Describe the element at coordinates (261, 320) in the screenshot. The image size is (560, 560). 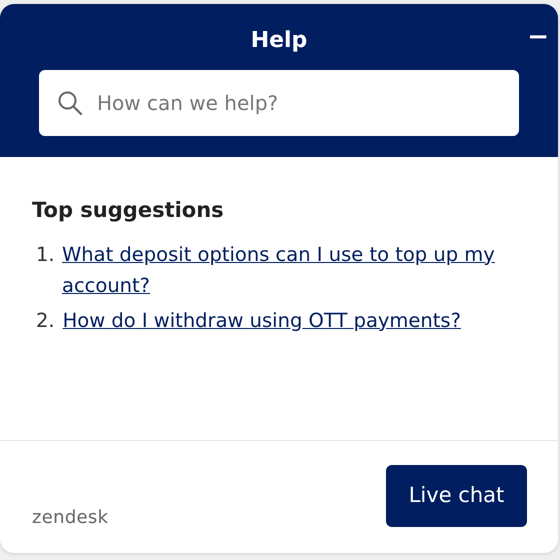
I see `suggestion-link: How do I withdraw using OTT payments?` at that location.